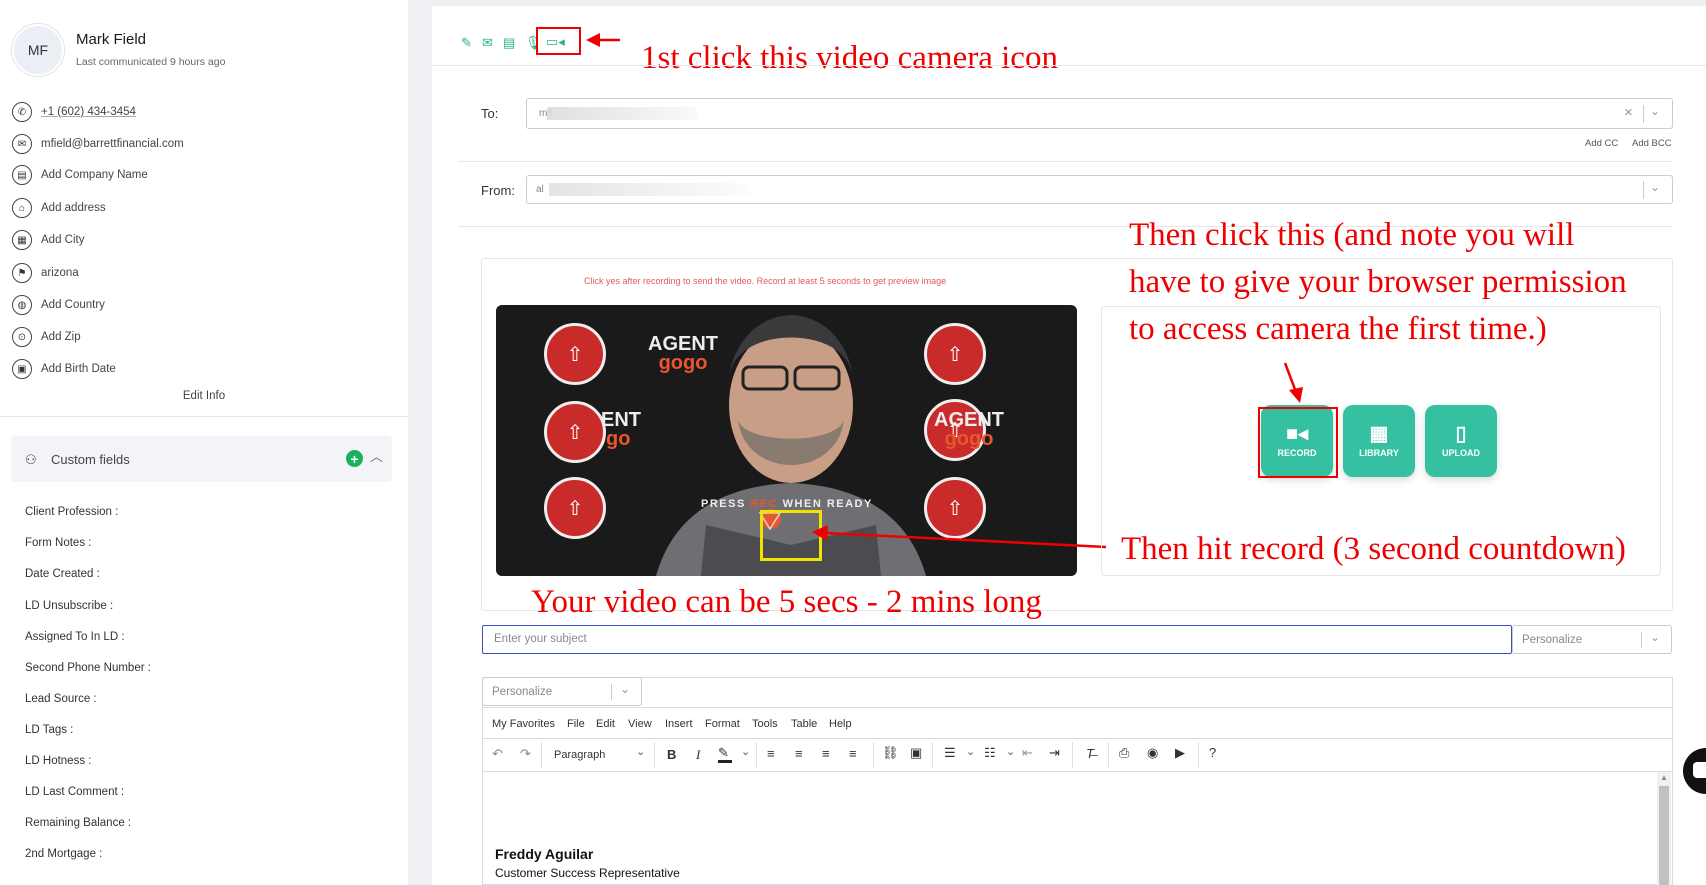 The width and height of the screenshot is (1706, 885). Describe the element at coordinates (990, 753) in the screenshot. I see `numbered-list-icon: ☷` at that location.